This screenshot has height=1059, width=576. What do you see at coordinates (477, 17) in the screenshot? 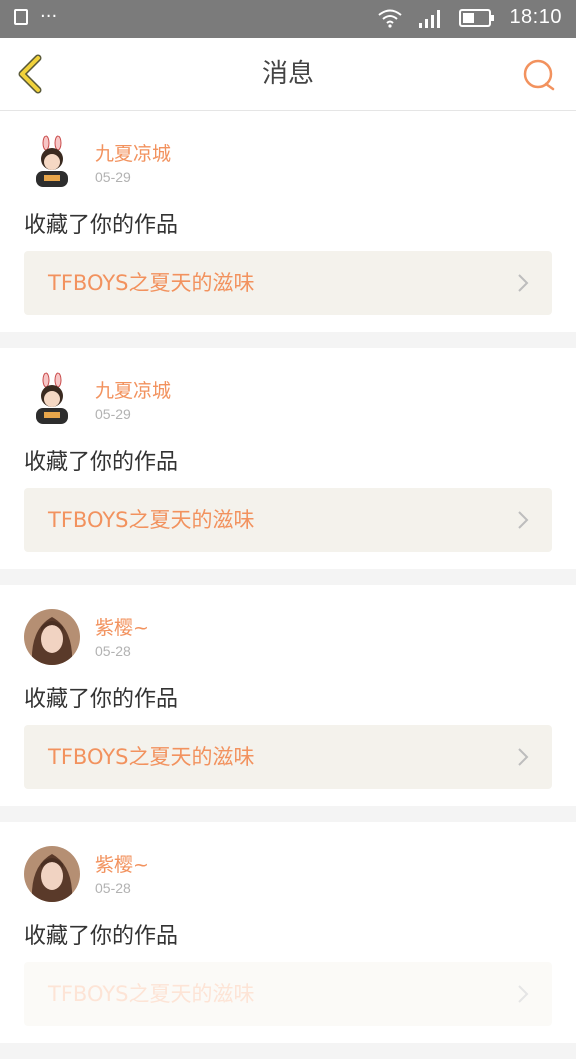
I see `battery-icon` at bounding box center [477, 17].